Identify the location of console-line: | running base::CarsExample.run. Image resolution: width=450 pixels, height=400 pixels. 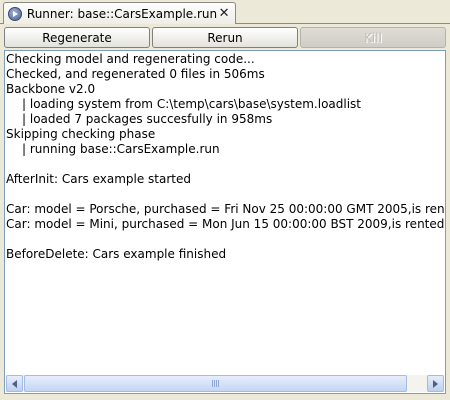
(121, 149).